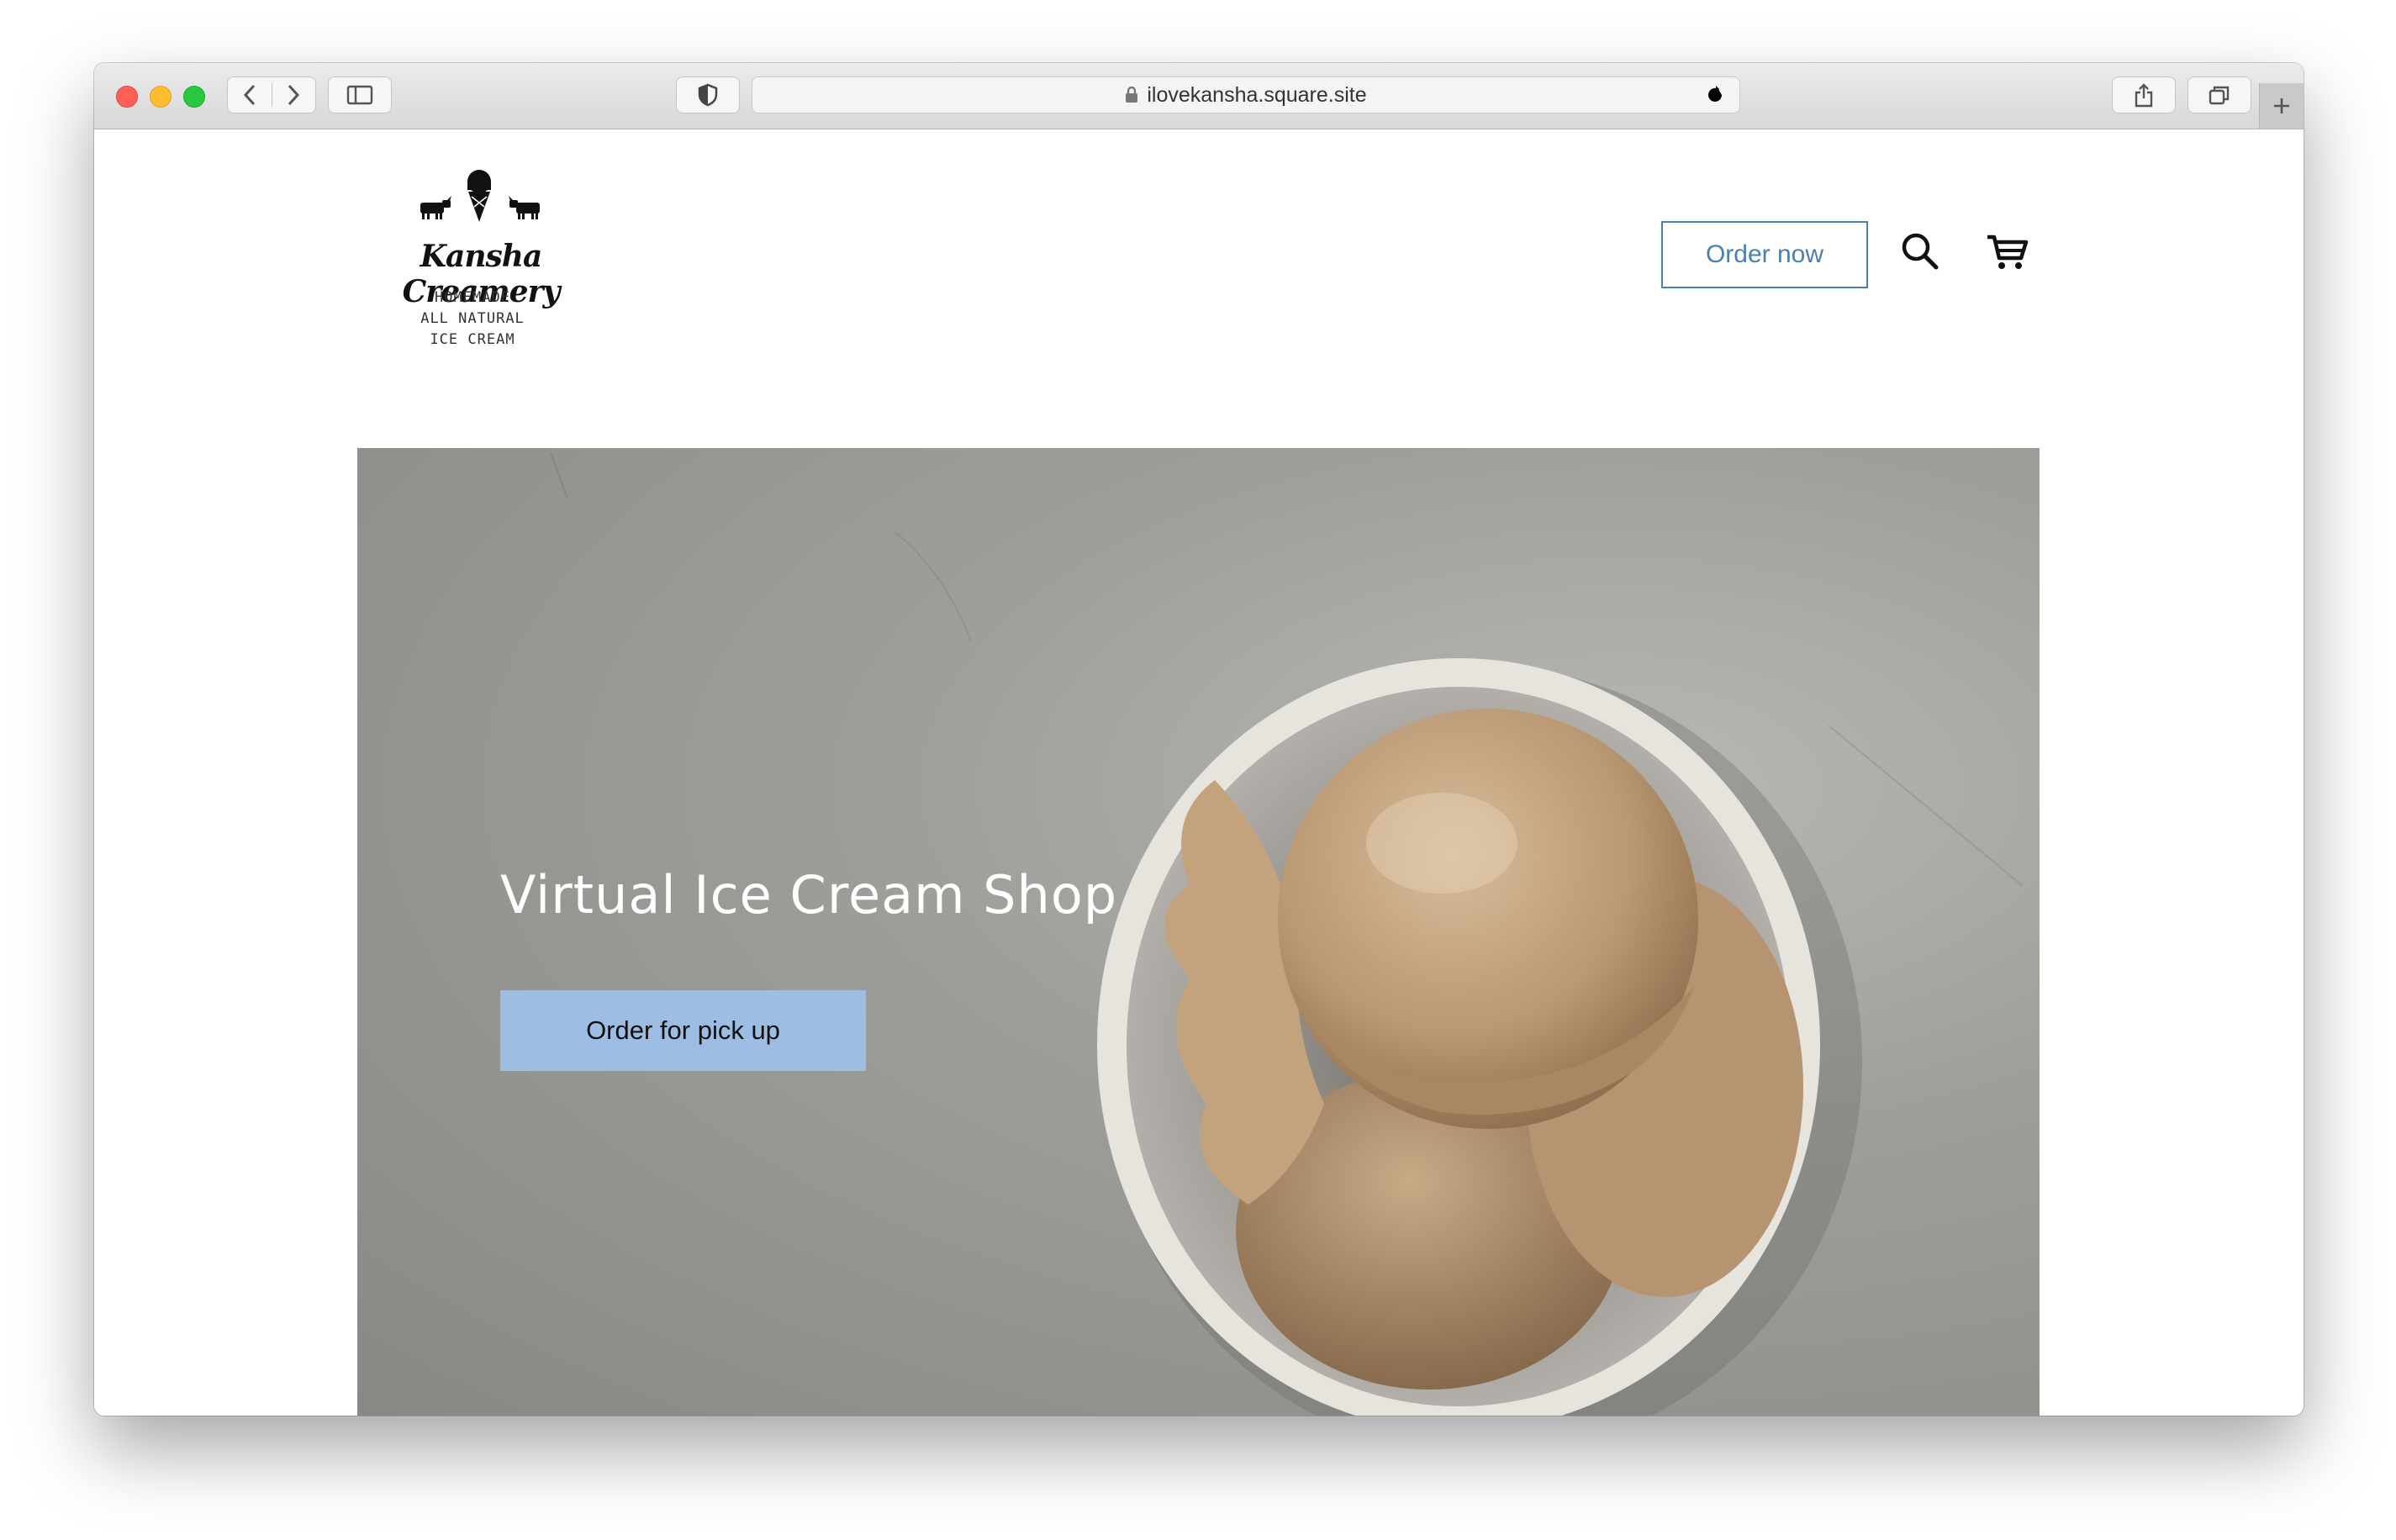  What do you see at coordinates (250, 95) in the screenshot?
I see `back-icon` at bounding box center [250, 95].